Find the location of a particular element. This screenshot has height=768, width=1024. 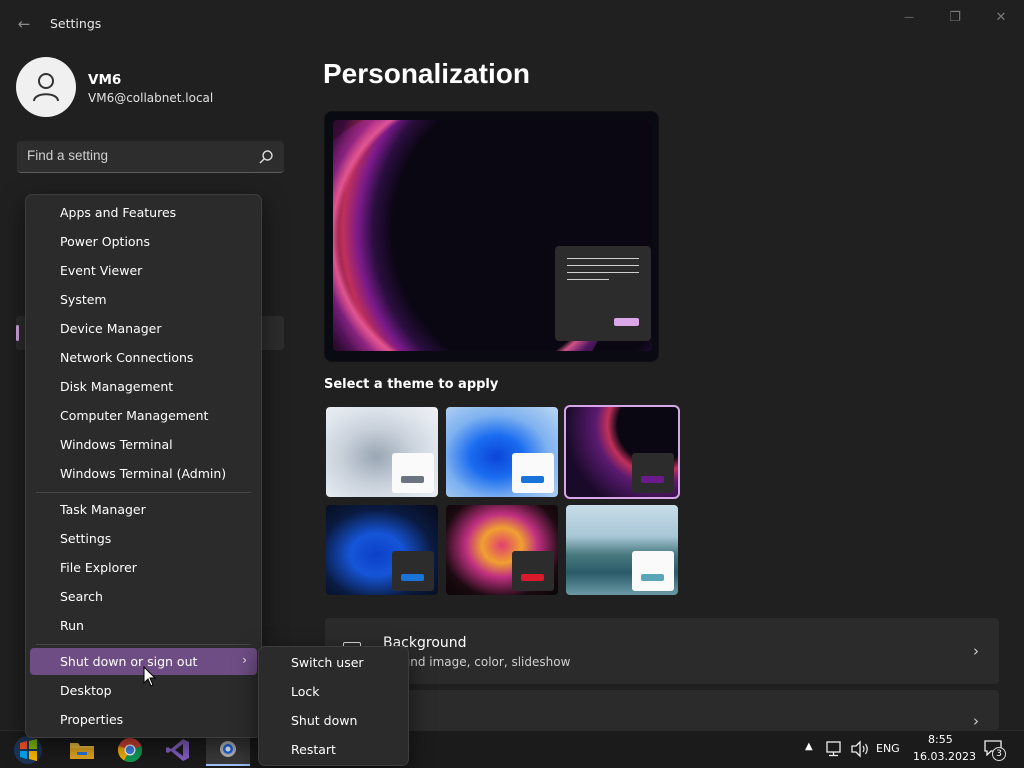

theme-thumbnail-selected is located at coordinates (622, 452).